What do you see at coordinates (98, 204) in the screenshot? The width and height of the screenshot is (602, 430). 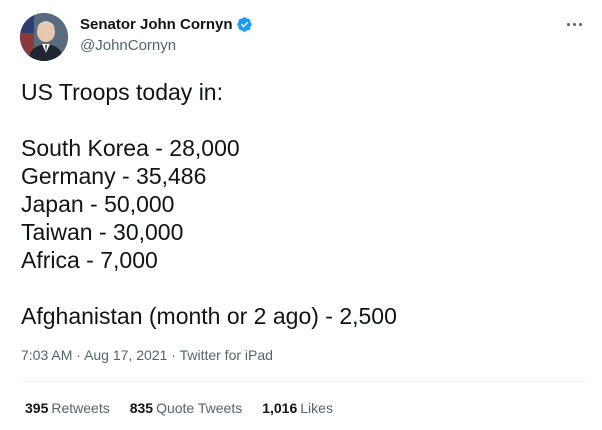 I see `tweet-line: Japan - 50,000` at bounding box center [98, 204].